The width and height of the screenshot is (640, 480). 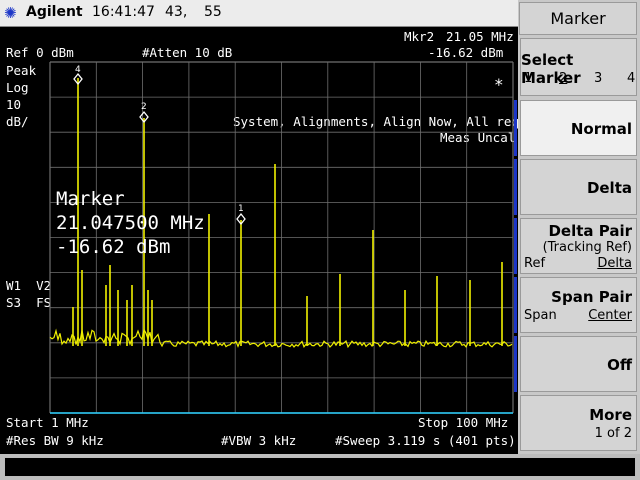 I want to click on marker-option-1: 1, so click(x=528, y=78).